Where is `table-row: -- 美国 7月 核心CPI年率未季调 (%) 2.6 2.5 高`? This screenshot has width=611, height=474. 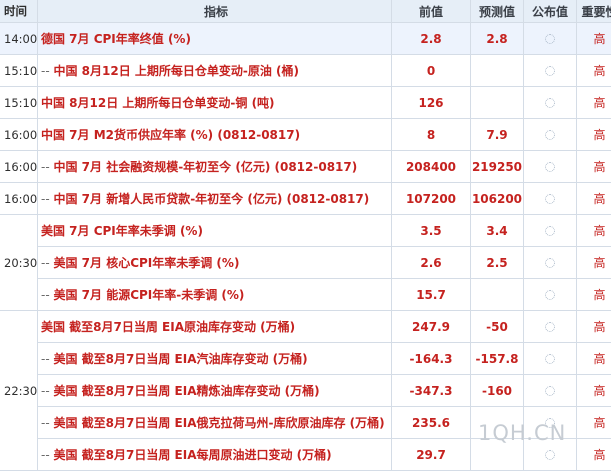
table-row: -- 美国 7月 核心CPI年率未季调 (%) 2.6 2.5 高 is located at coordinates (305, 262).